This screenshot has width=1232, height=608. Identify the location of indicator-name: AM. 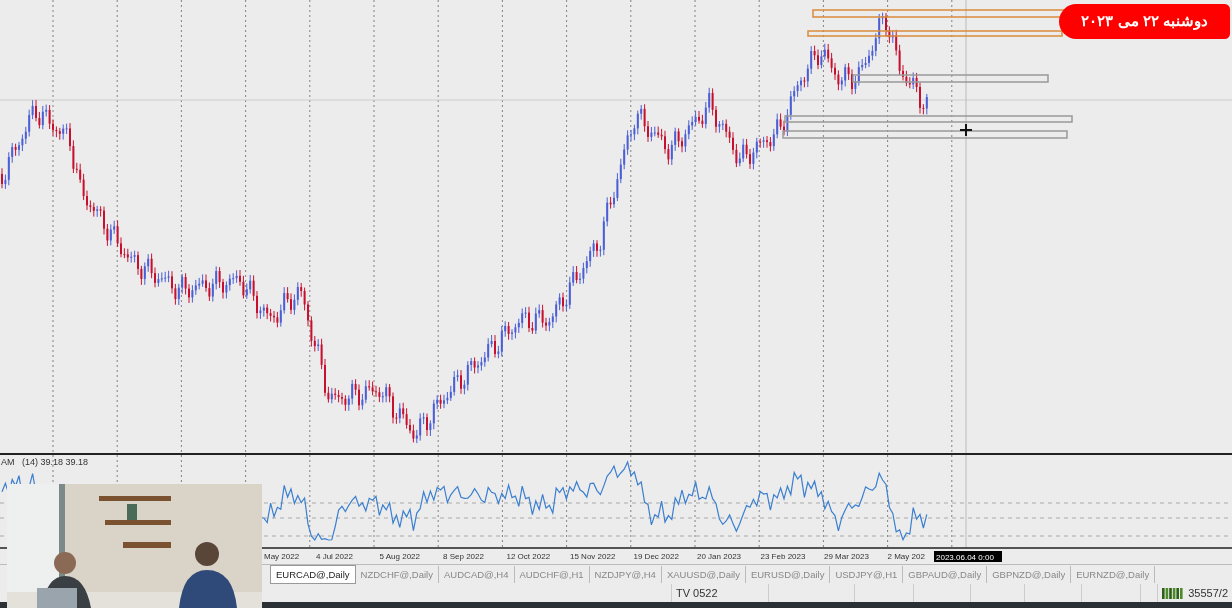
(8, 462).